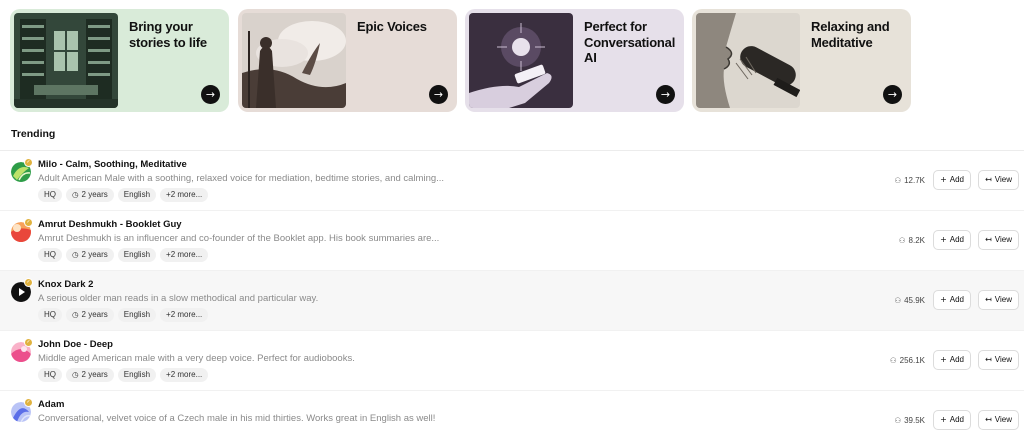  I want to click on voice-name: Knox Dark 2, so click(66, 284).